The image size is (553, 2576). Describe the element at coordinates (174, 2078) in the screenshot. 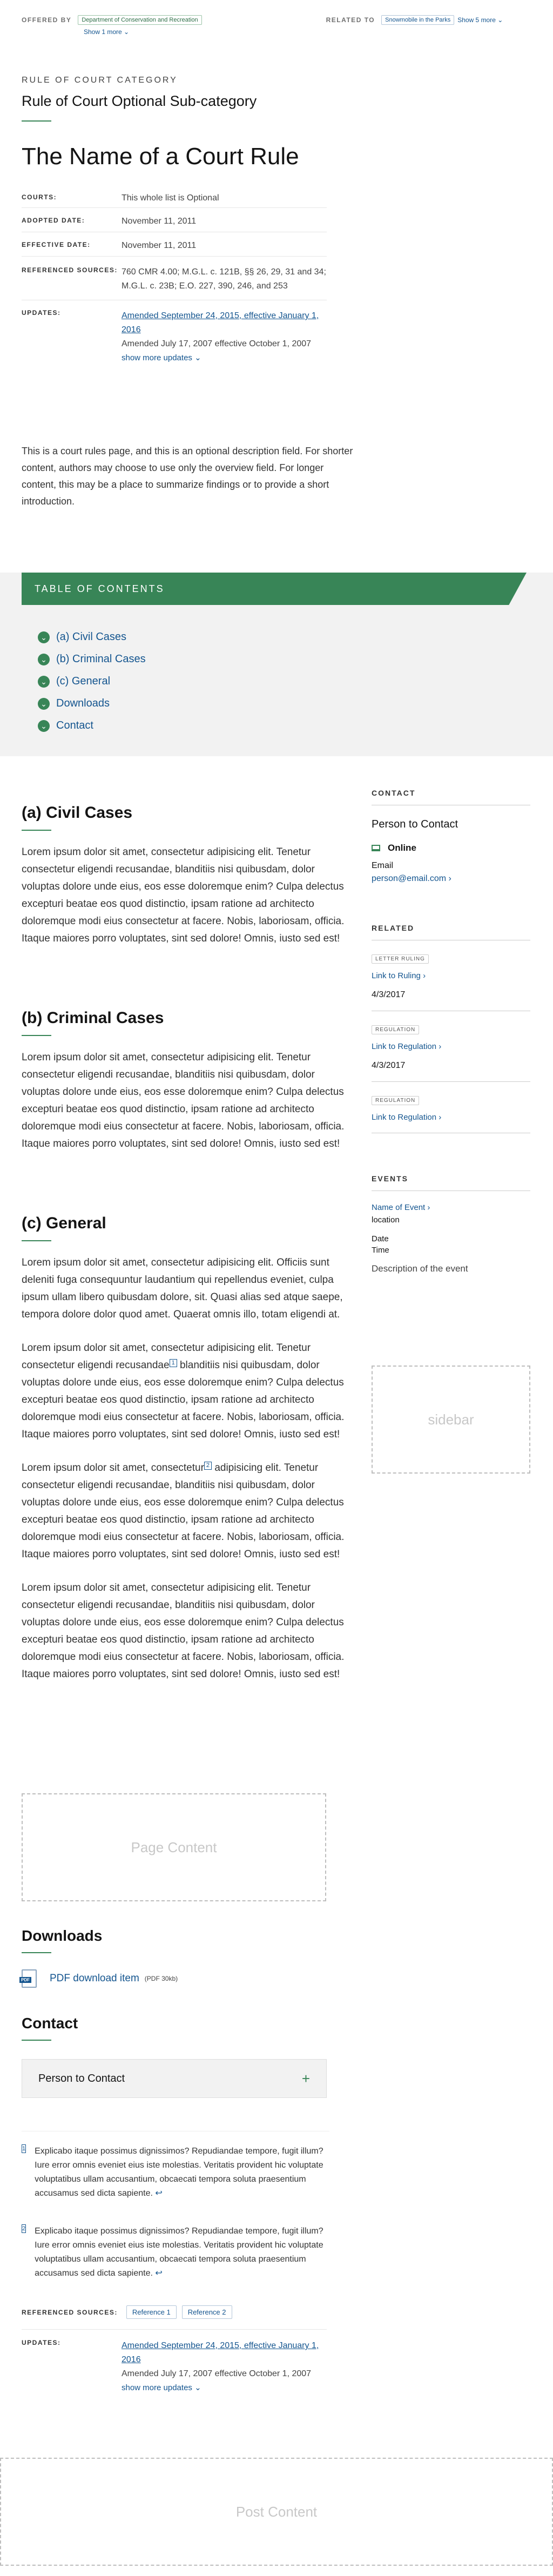

I see `contact-accordion: Person to Contact +` at that location.